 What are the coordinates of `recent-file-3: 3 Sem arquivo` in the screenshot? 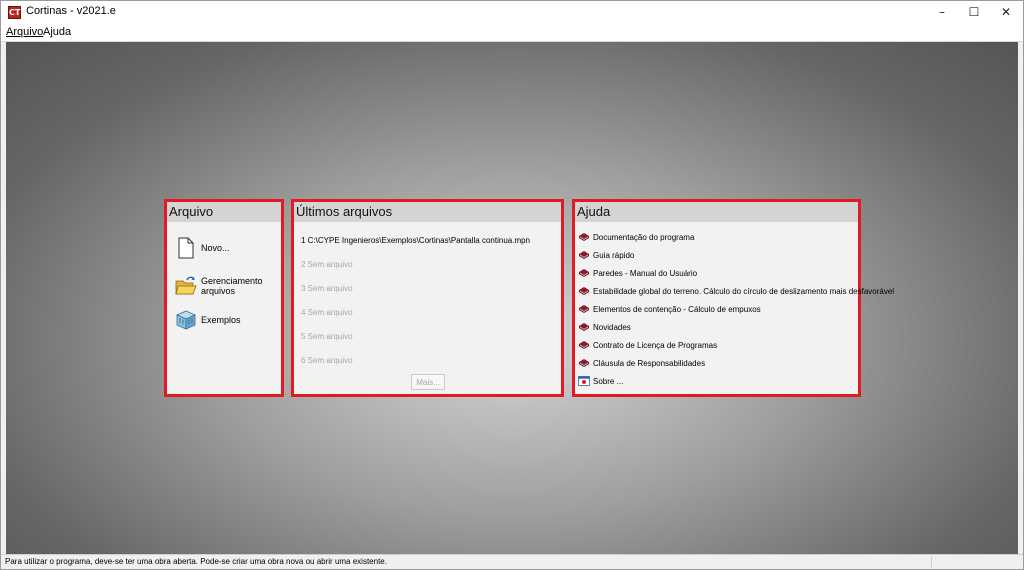 It's located at (327, 288).